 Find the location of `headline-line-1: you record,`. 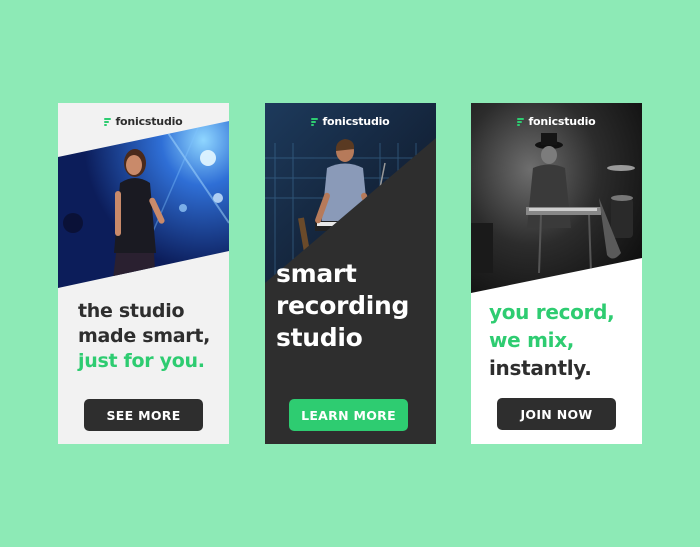

headline-line-1: you record, is located at coordinates (552, 312).